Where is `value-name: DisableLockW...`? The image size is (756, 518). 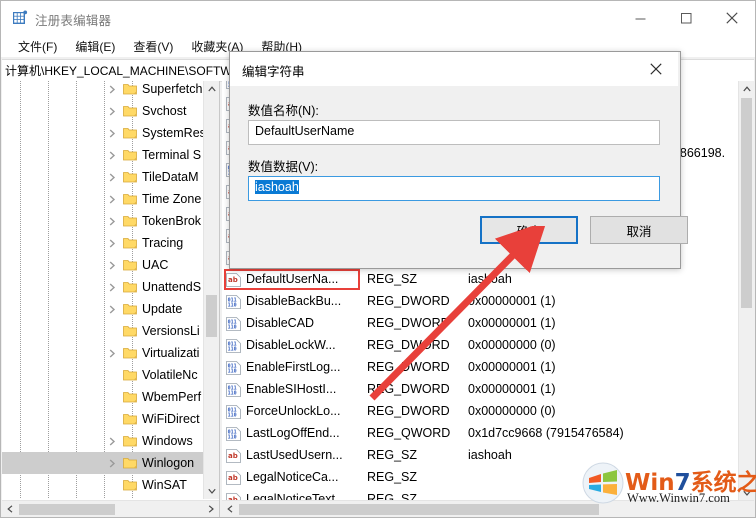
value-name: DisableLockW... is located at coordinates (291, 345).